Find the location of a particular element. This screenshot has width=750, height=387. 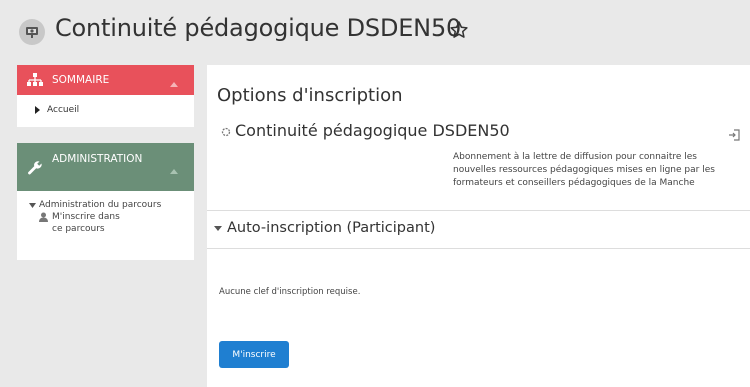

course-name: Continuité pédagogique DSDEN50 is located at coordinates (365, 131).